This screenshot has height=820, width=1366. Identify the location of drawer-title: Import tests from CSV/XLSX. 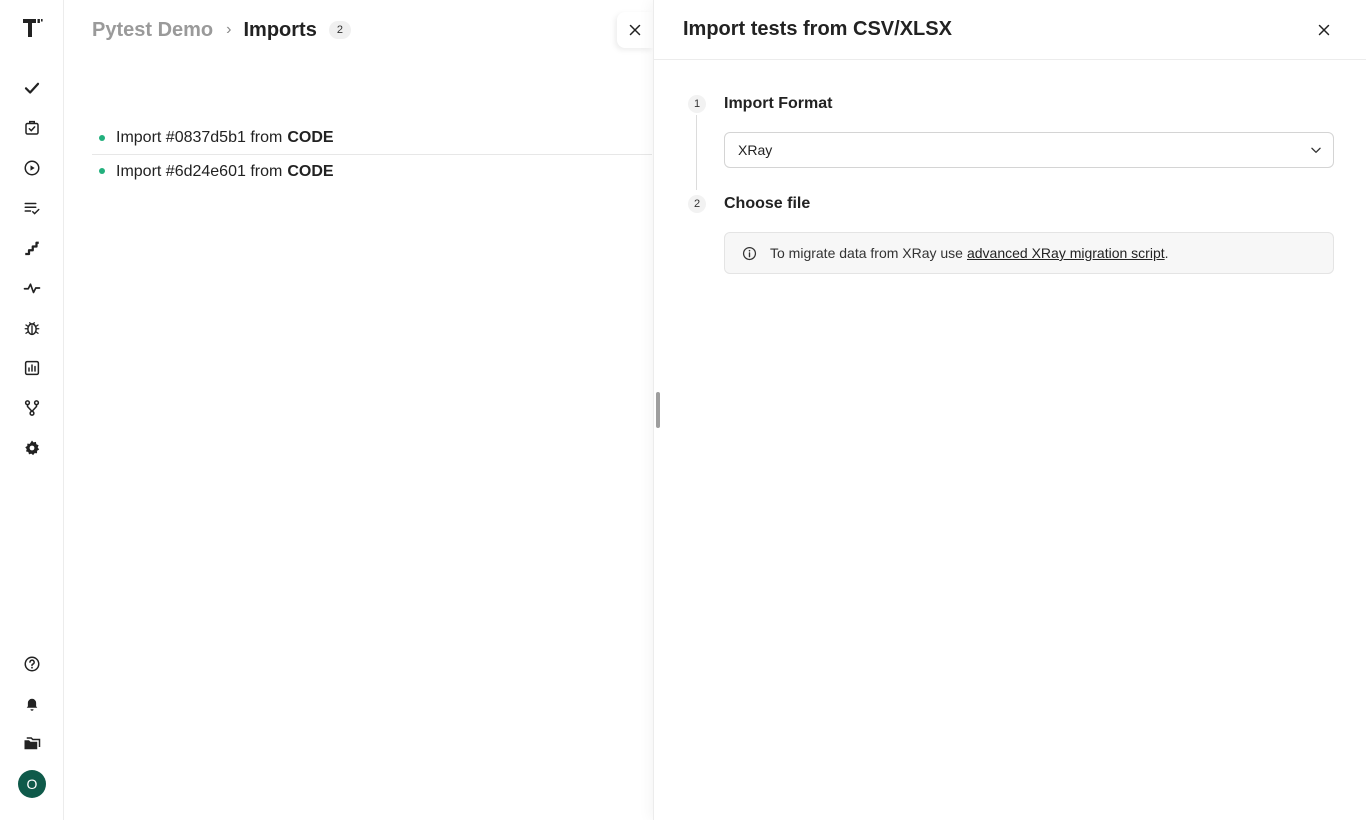
(817, 29).